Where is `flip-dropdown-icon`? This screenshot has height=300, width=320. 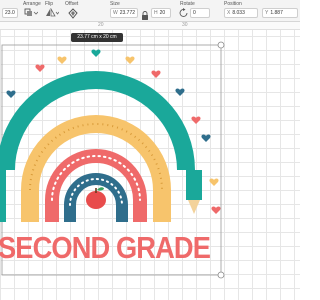 flip-dropdown-icon is located at coordinates (52, 13).